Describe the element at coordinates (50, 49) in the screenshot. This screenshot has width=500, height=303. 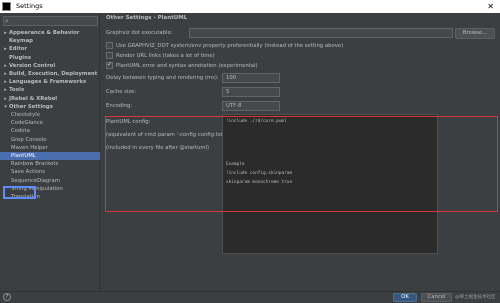
I see `sidebar-item-editor: ▸ Editor` at that location.